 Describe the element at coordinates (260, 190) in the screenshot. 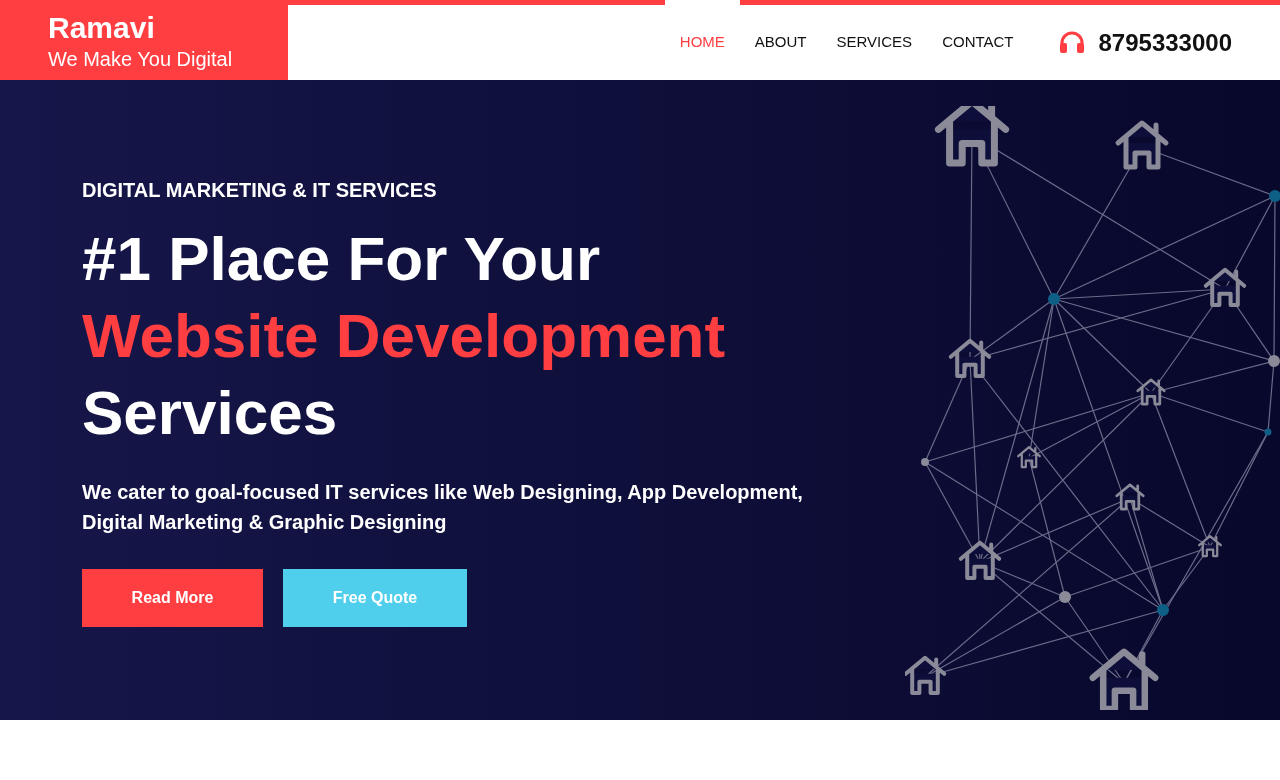

I see `hero-eyebrow: DIGITAL MARKETING & IT SERVICES` at that location.